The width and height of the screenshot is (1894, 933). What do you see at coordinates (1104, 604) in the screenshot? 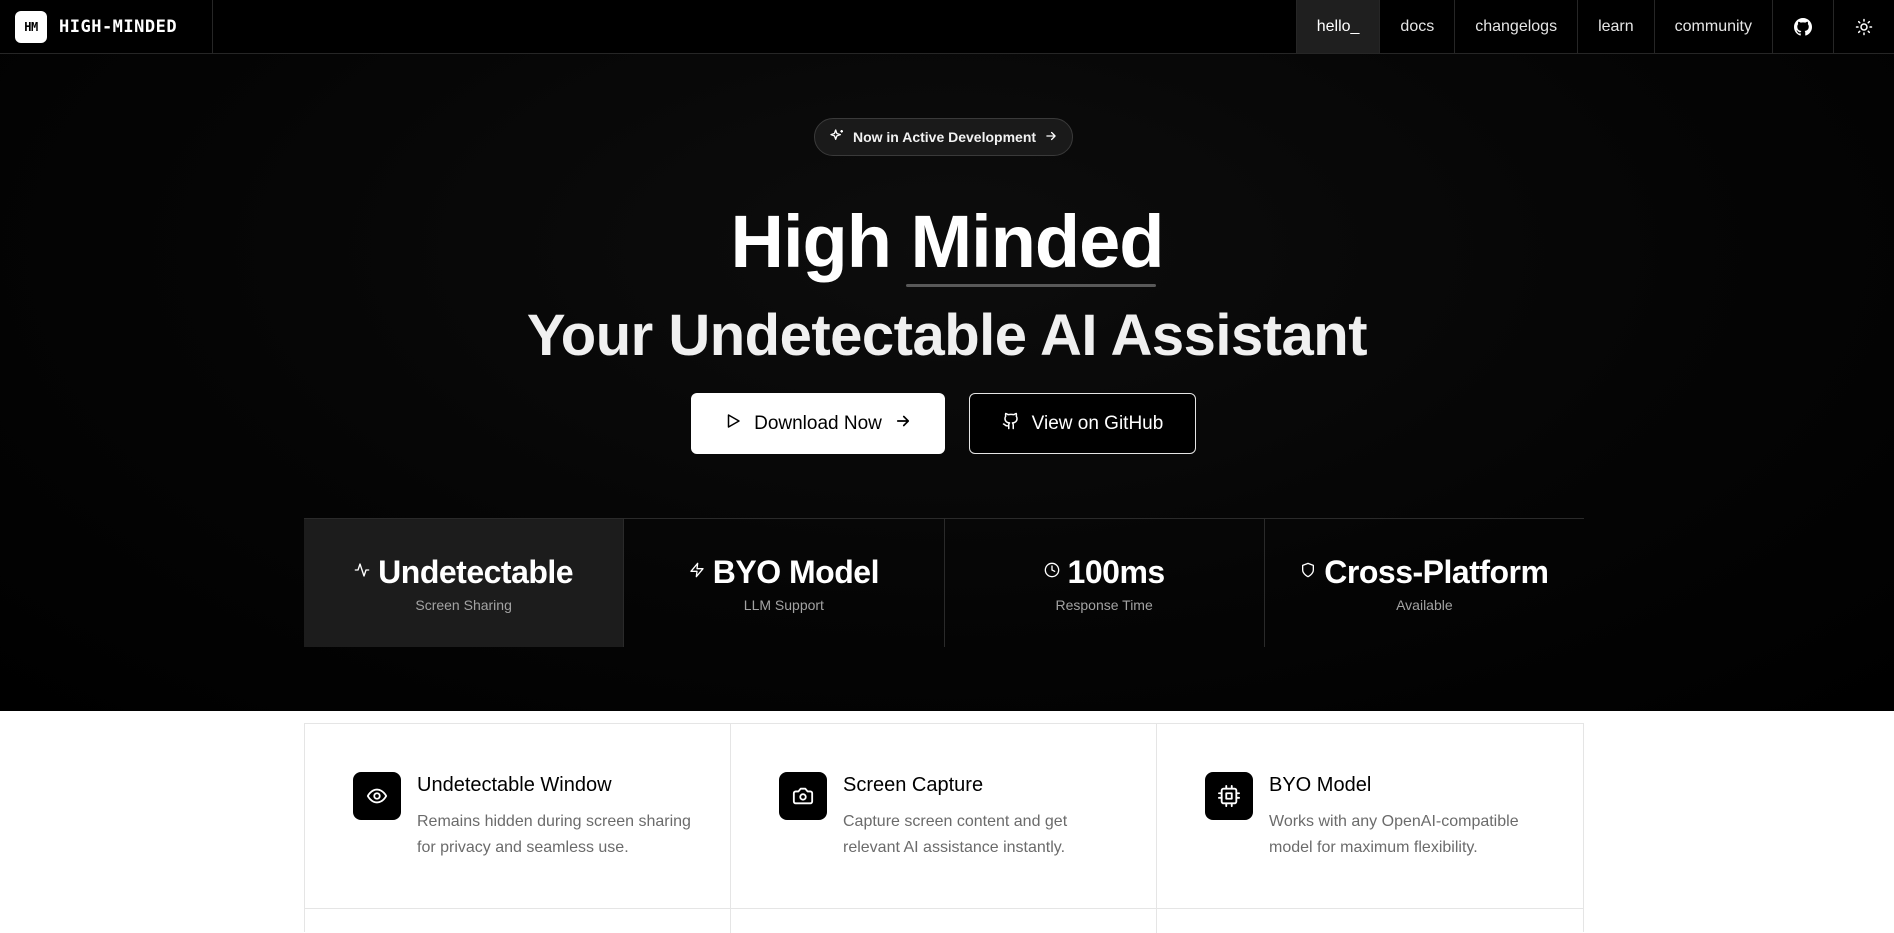
I see `stat-label: Response Time` at bounding box center [1104, 604].